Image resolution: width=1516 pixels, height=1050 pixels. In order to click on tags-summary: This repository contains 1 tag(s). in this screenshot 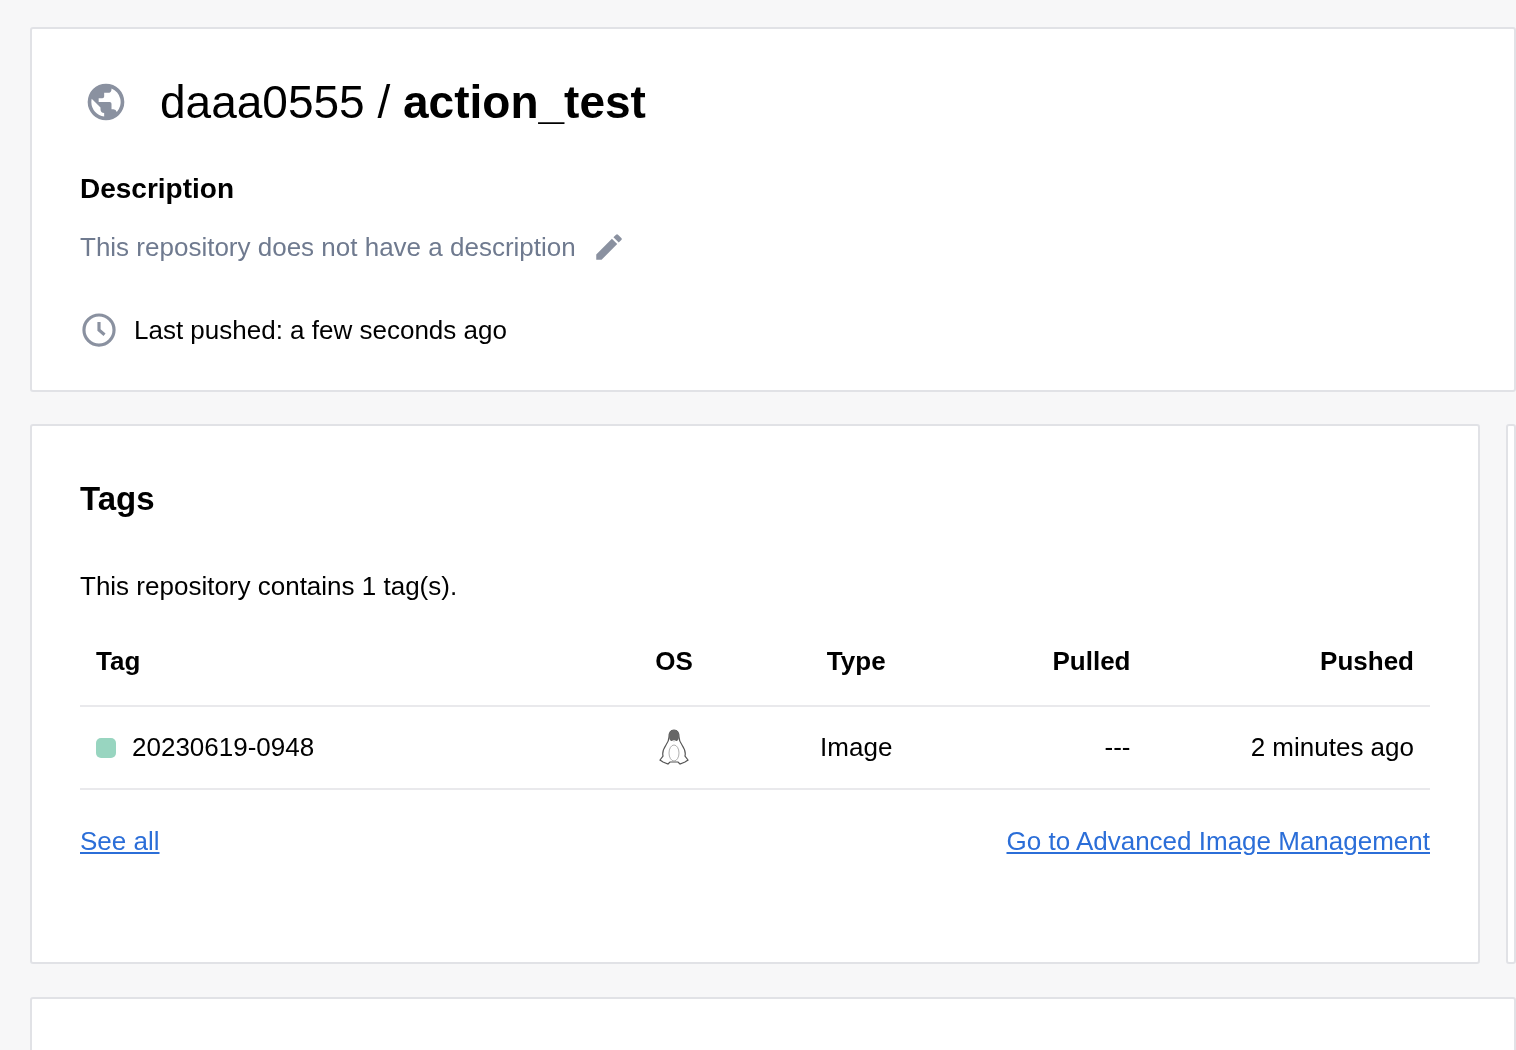, I will do `click(269, 587)`.